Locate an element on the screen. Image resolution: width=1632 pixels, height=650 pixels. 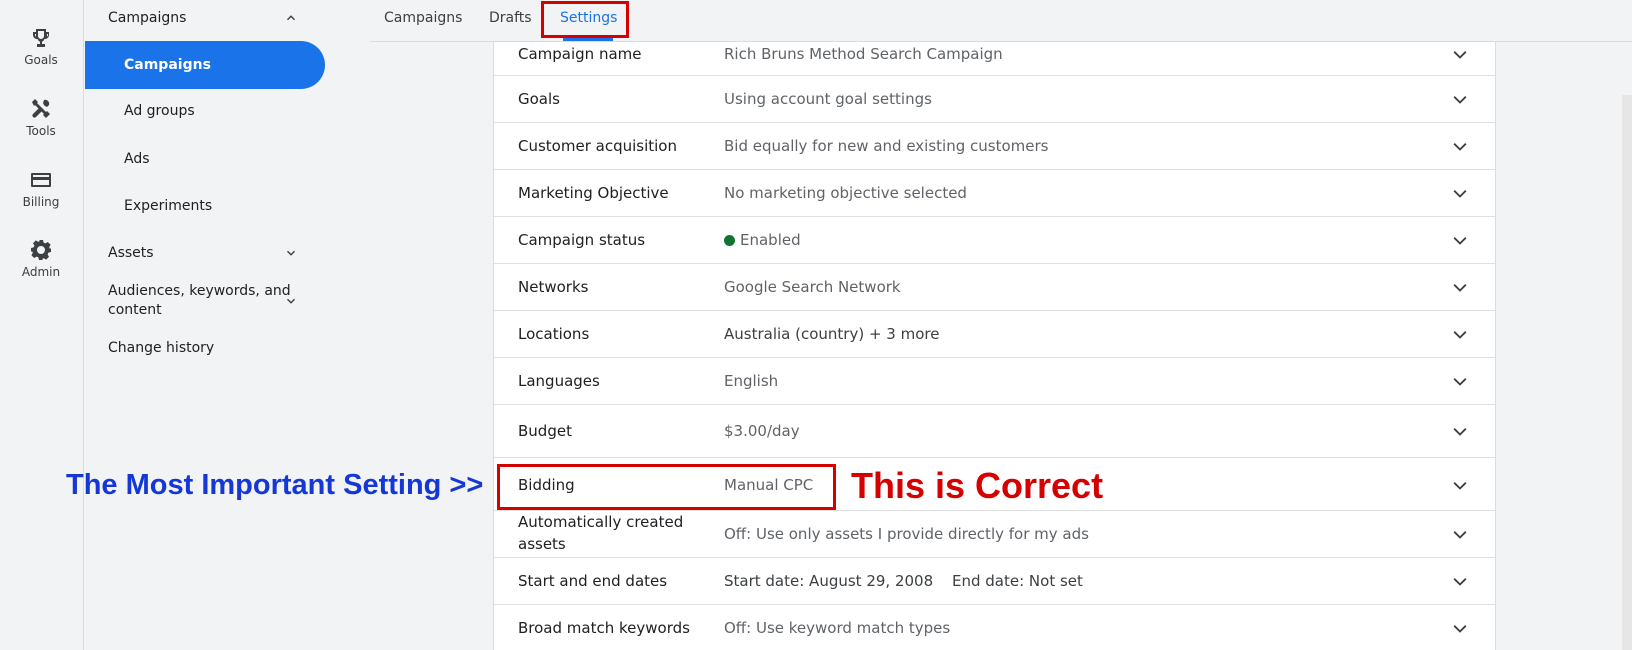
setting-value: Off: Use keyword match types is located at coordinates (837, 628).